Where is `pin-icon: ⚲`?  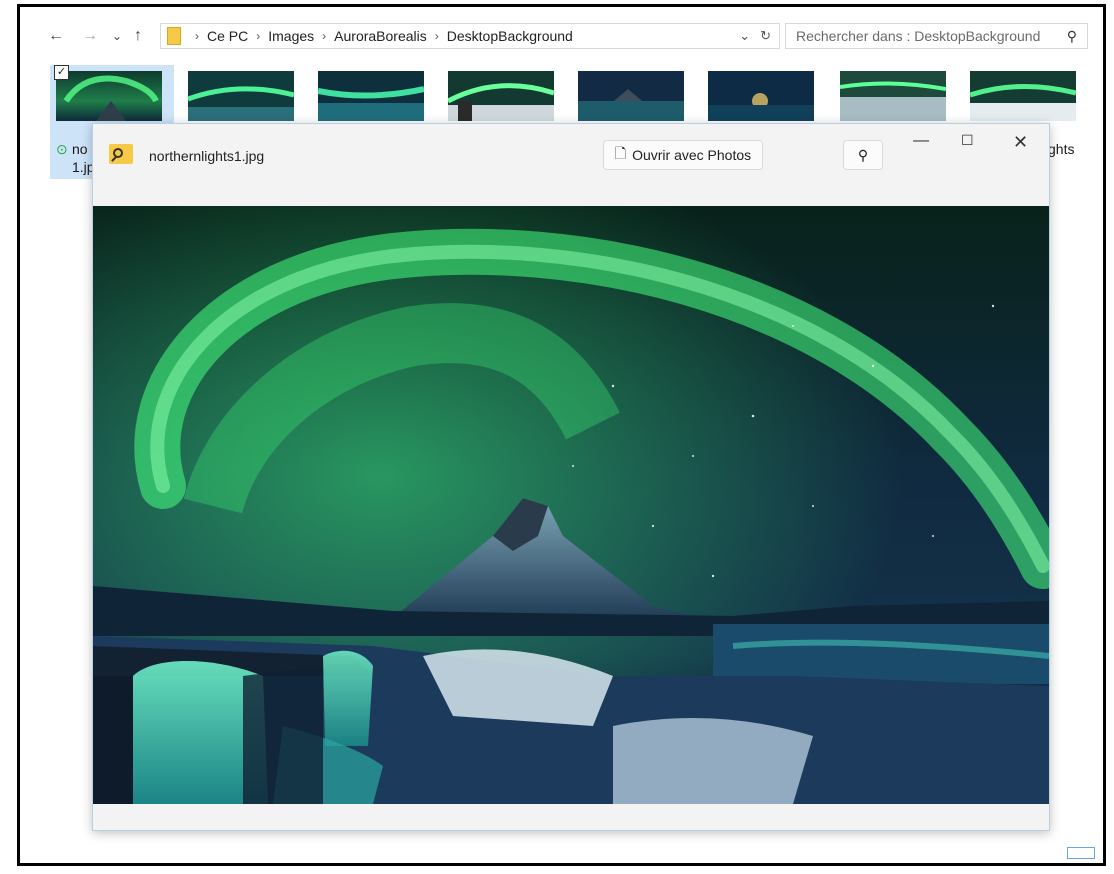 pin-icon: ⚲ is located at coordinates (863, 154).